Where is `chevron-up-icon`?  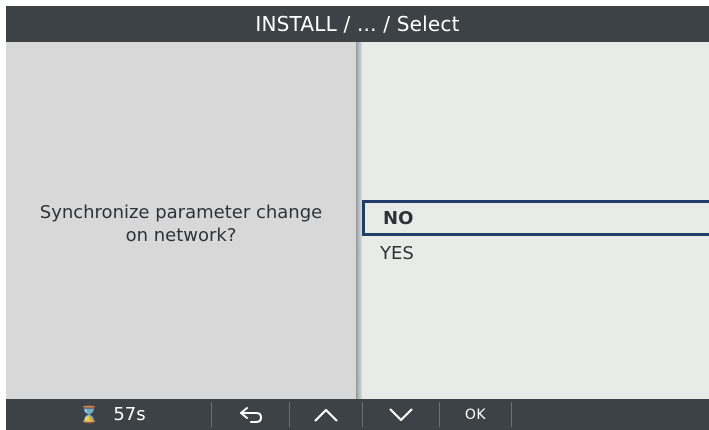
chevron-up-icon is located at coordinates (326, 415).